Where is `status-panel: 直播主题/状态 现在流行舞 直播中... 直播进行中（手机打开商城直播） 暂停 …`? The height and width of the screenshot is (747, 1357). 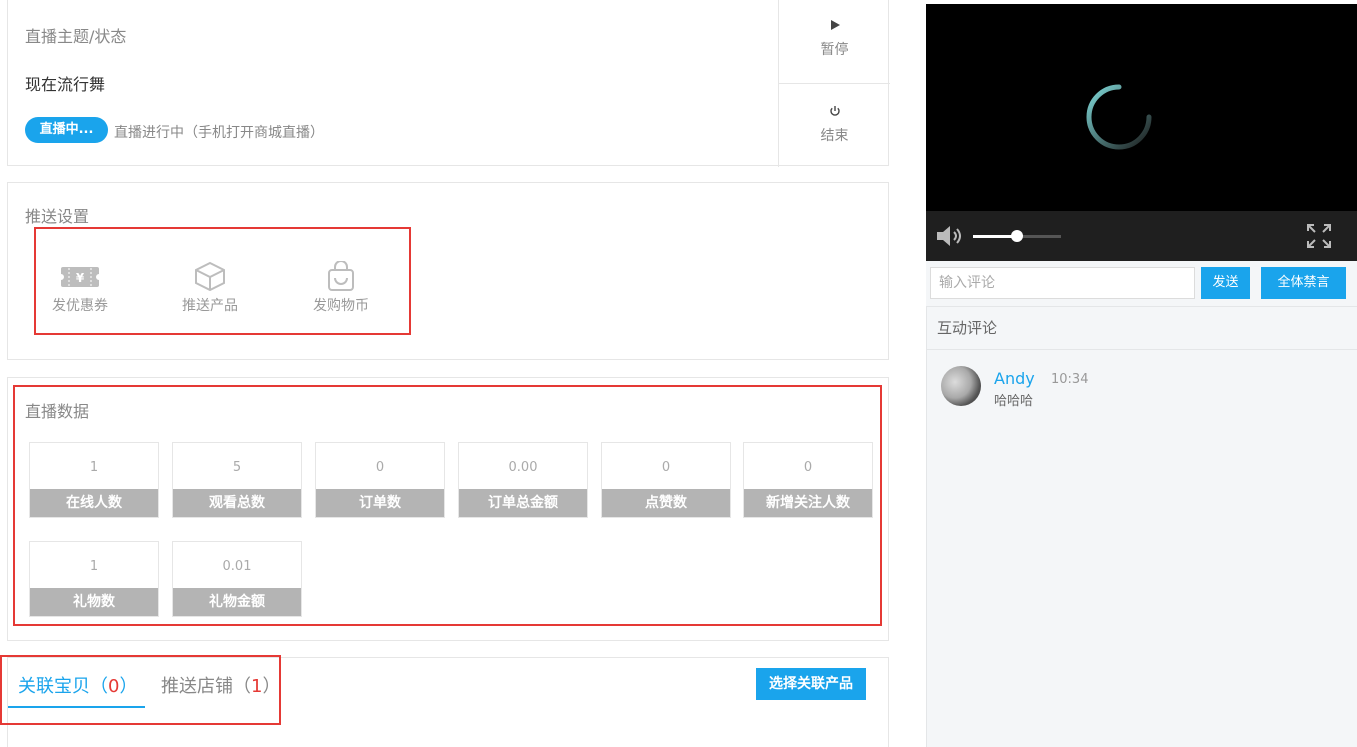
status-panel: 直播主题/状态 现在流行舞 直播中... 直播进行中（手机打开商城直播） 暂停 … is located at coordinates (448, 83).